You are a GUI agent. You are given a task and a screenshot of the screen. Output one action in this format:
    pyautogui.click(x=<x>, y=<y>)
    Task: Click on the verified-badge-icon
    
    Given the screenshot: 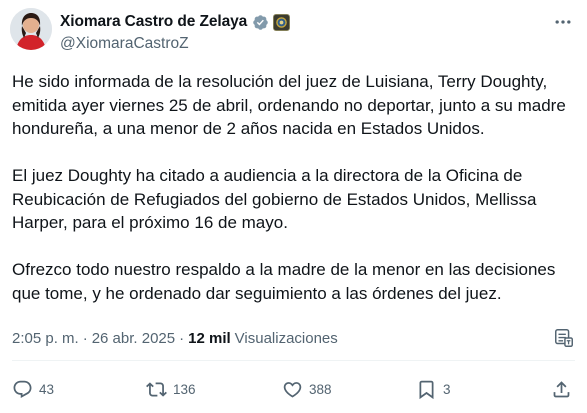 What is the action you would take?
    pyautogui.click(x=260, y=22)
    